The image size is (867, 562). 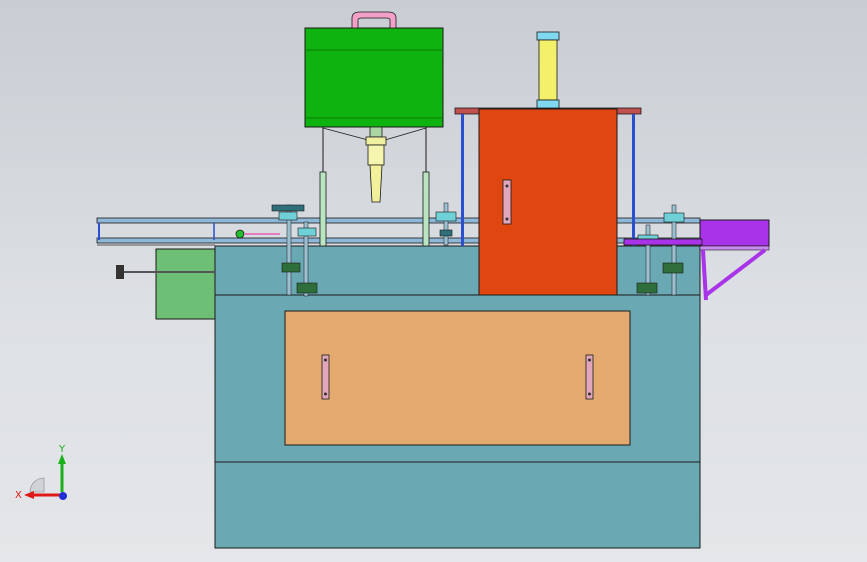 I want to click on hopper-handle, so click(x=374, y=20).